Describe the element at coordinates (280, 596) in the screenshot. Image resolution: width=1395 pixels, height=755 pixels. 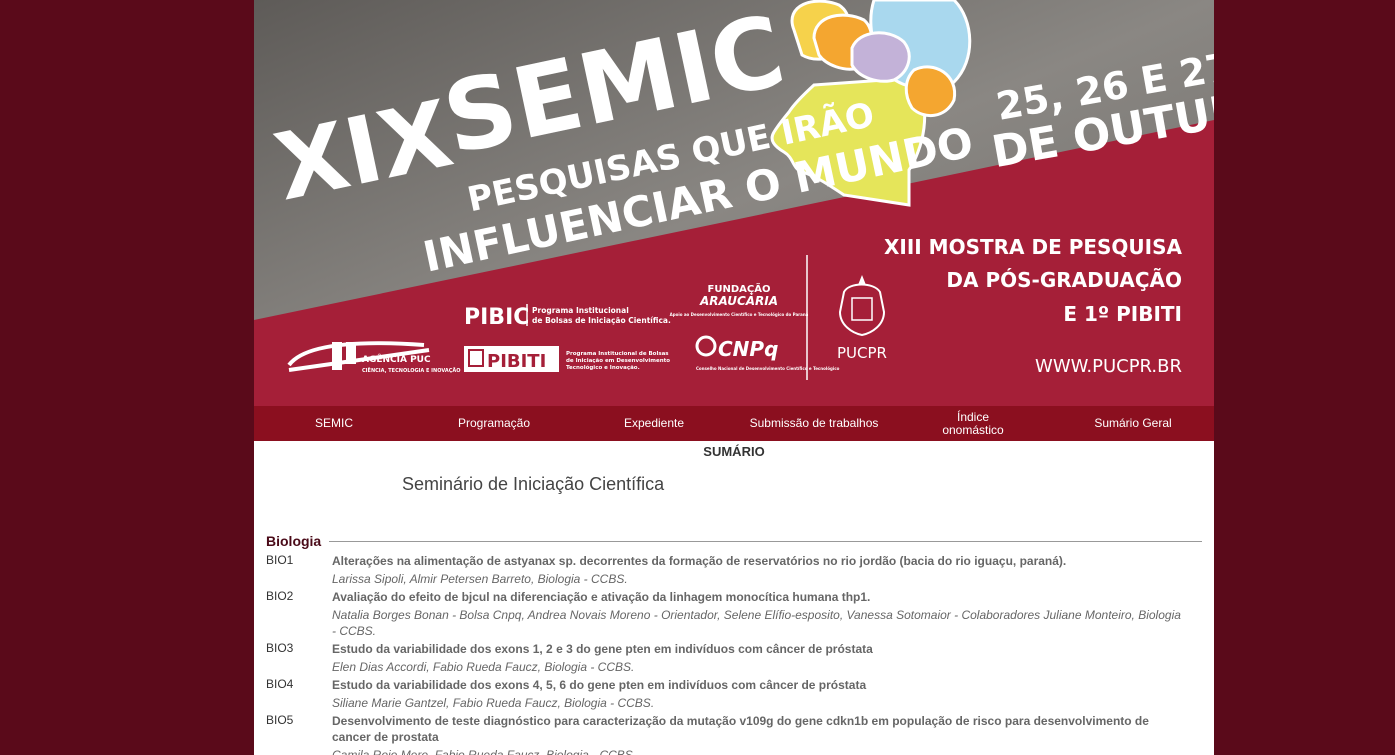
I see `entry-code: BIO2` at that location.